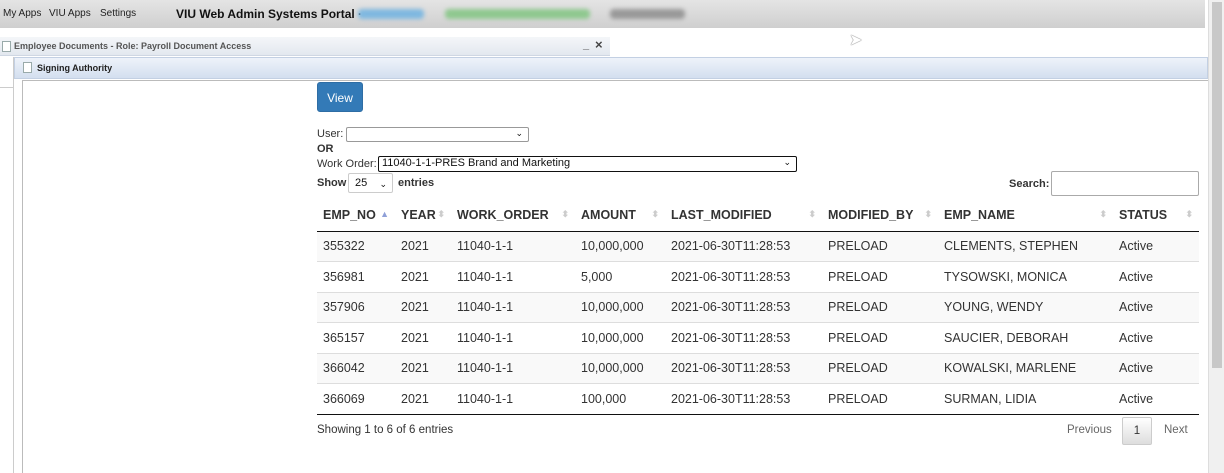 This screenshot has width=1224, height=473. I want to click on column-header-year: YEAR ⬍, so click(423, 216).